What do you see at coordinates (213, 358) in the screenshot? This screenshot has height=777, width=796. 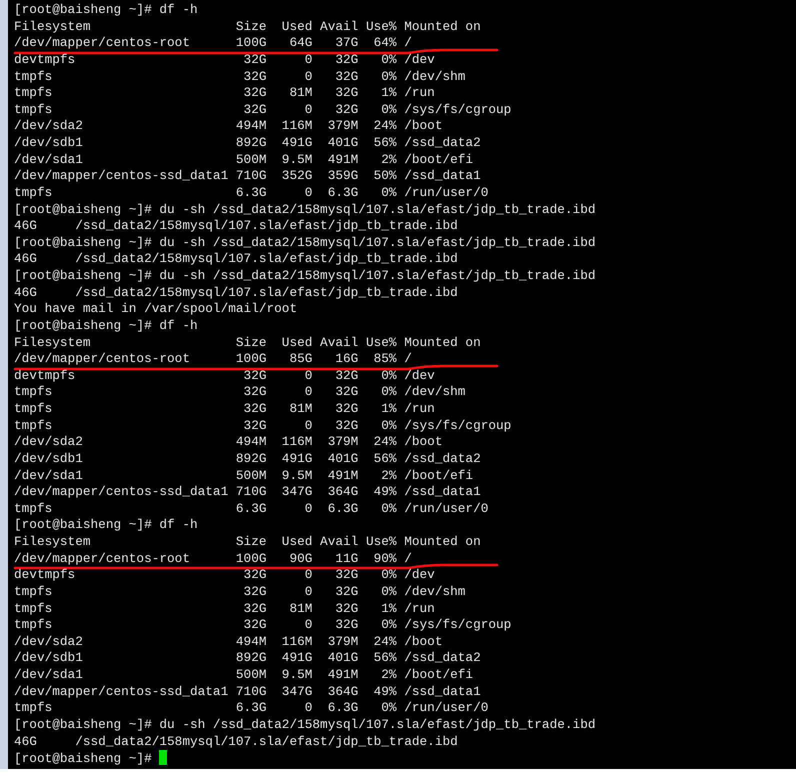 I see `output-line: /dev/mapper/centos-root 100G 85G 16G 85% /` at bounding box center [213, 358].